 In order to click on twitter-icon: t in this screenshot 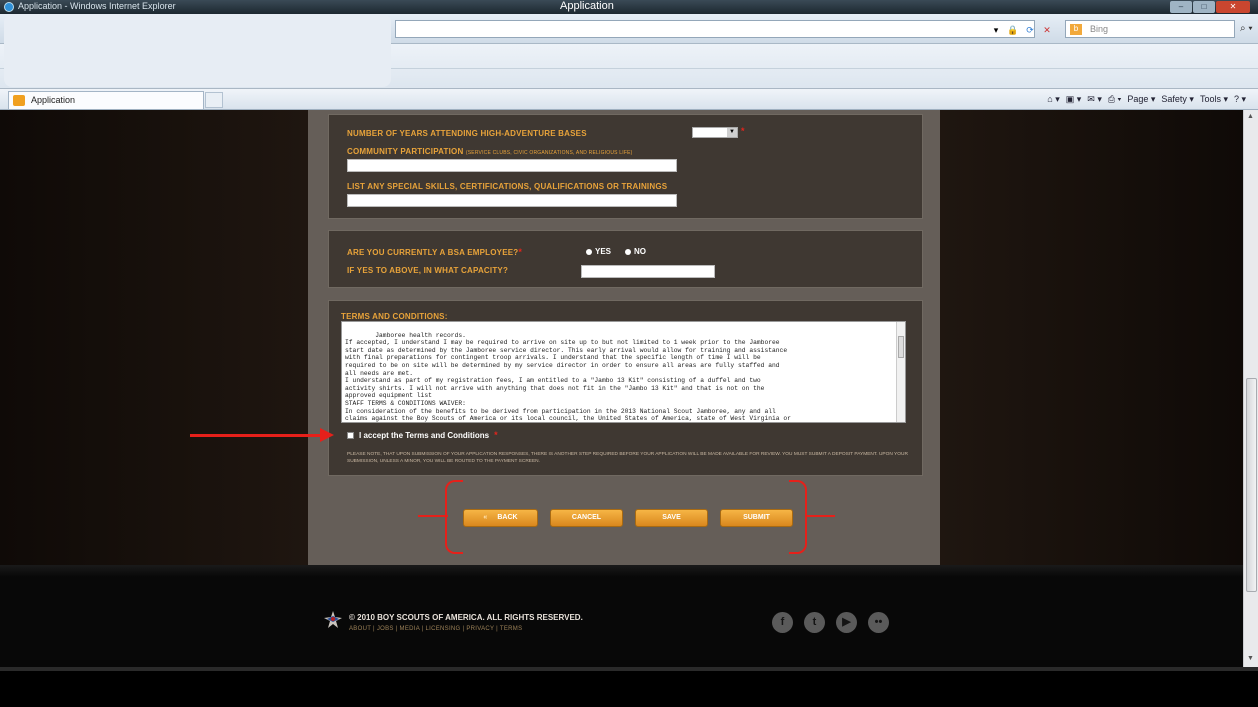, I will do `click(814, 622)`.